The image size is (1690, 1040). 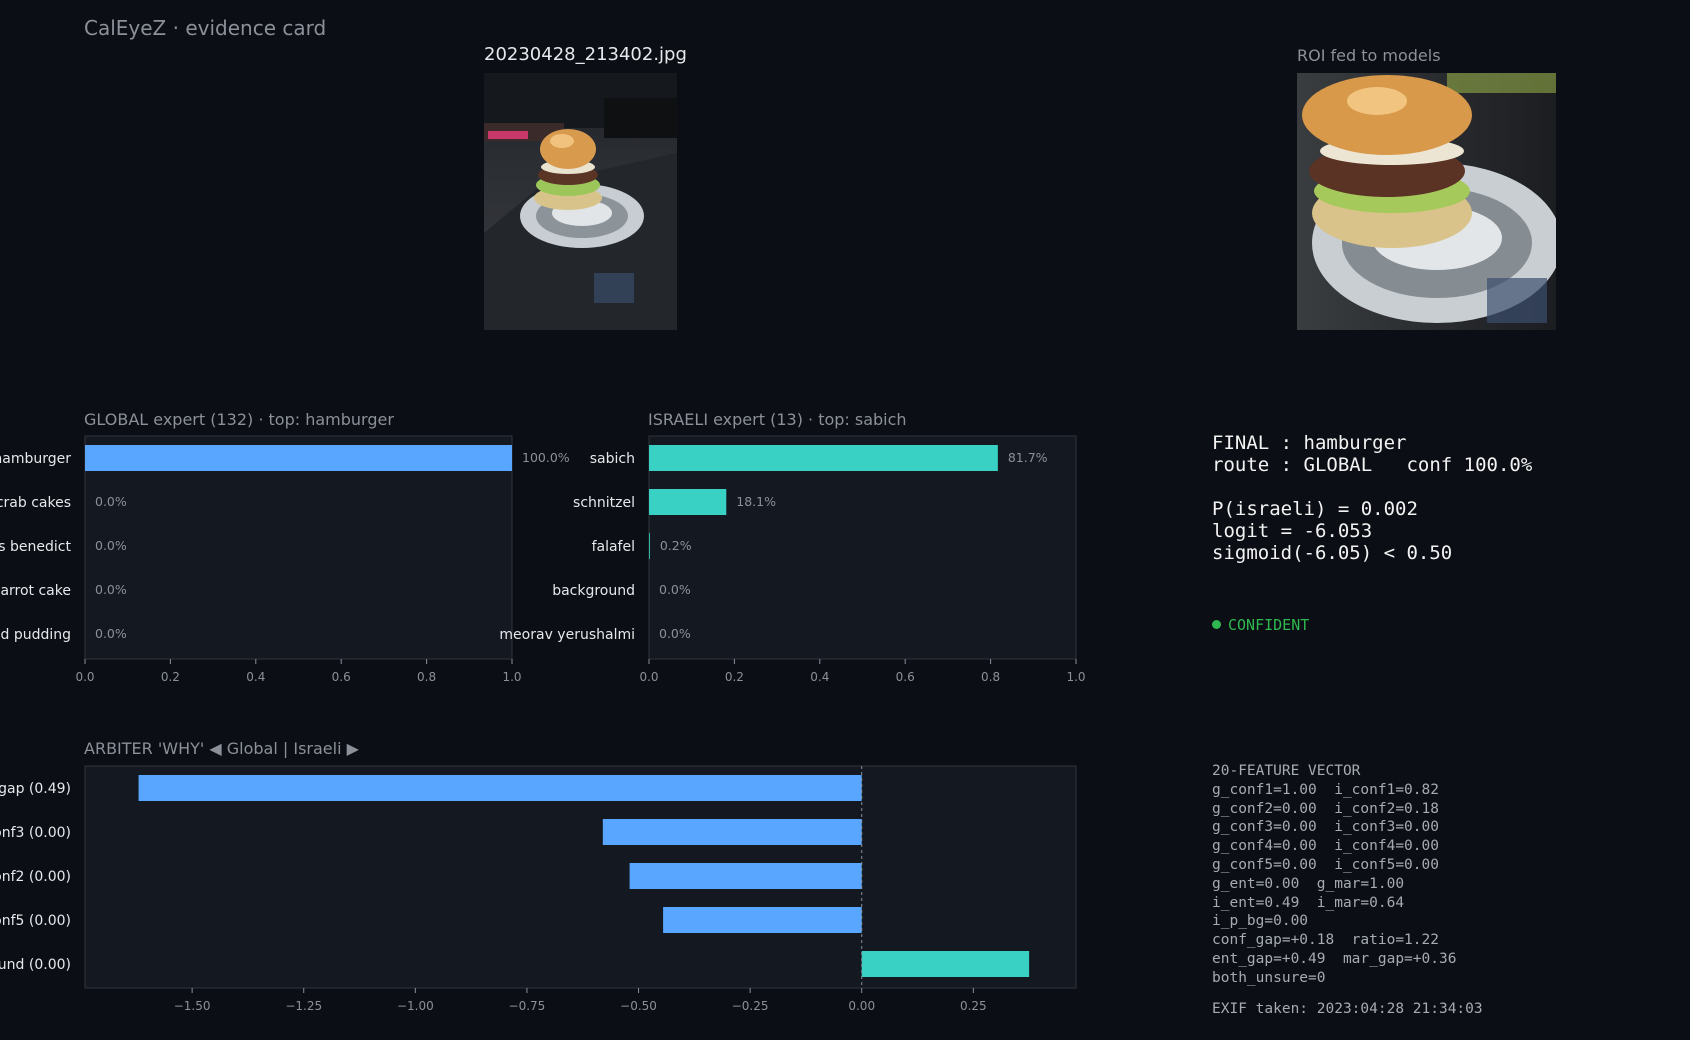 What do you see at coordinates (511, 677) in the screenshot?
I see `global-xtick-label: 1.0` at bounding box center [511, 677].